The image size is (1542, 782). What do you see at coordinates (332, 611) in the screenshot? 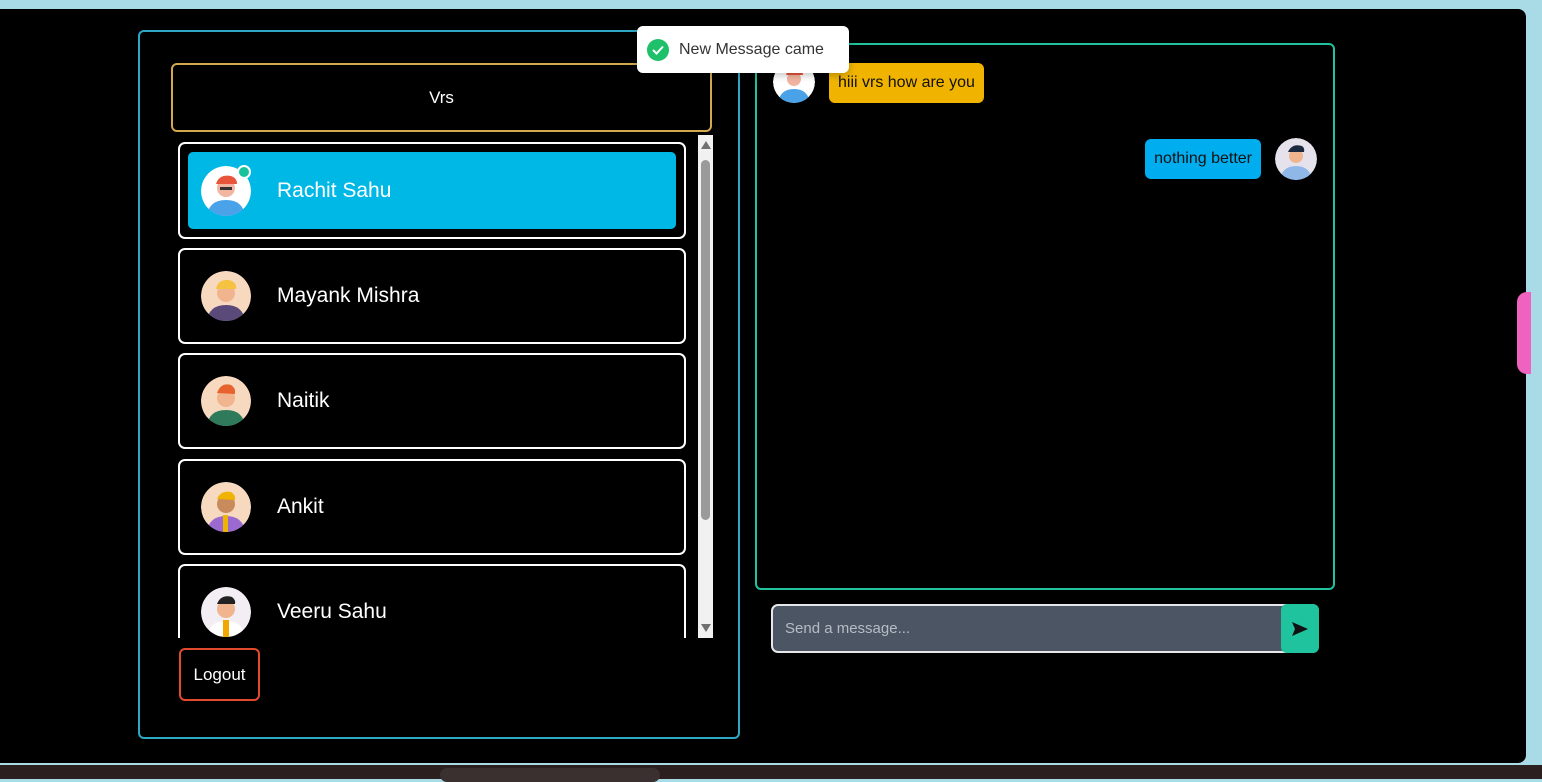
I see `contact-name: Veeru Sahu` at bounding box center [332, 611].